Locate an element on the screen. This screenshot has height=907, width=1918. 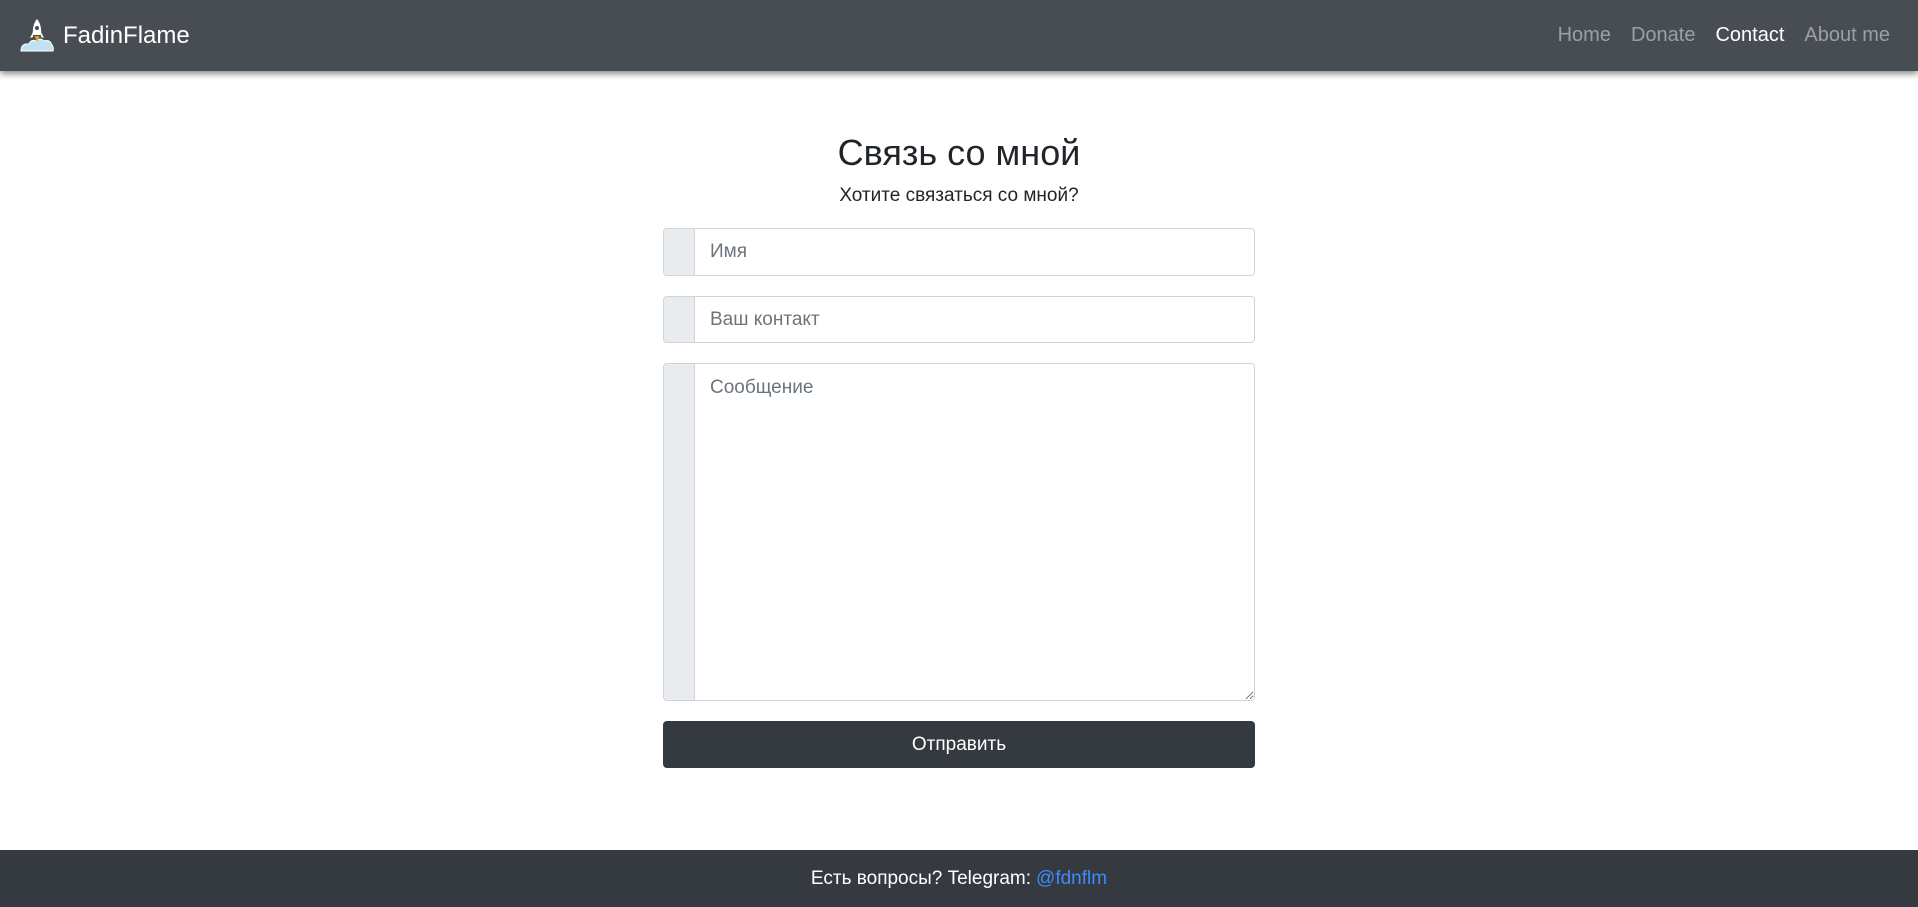
footer-text: Есть вопросы? Telegram: is located at coordinates (921, 878).